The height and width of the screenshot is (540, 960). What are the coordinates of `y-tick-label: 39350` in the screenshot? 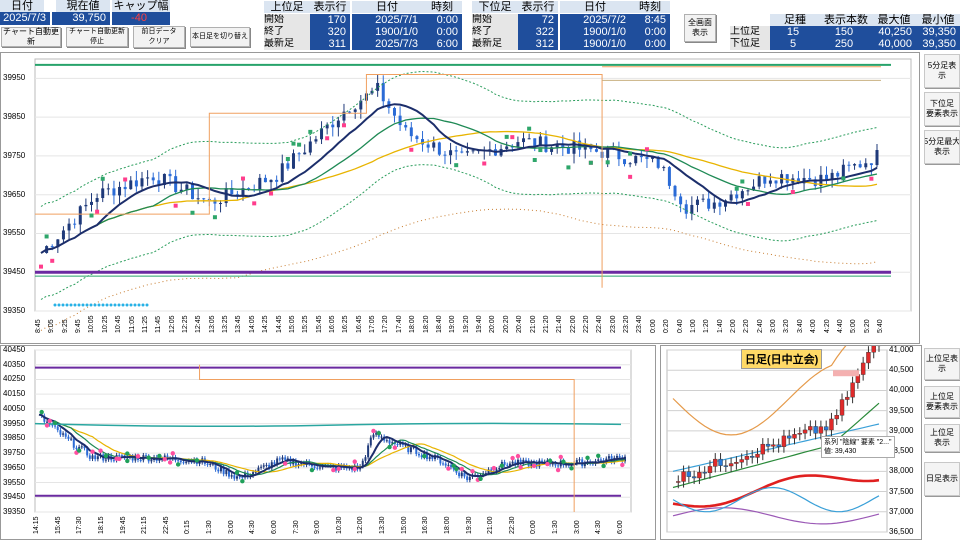 It's located at (14, 310).